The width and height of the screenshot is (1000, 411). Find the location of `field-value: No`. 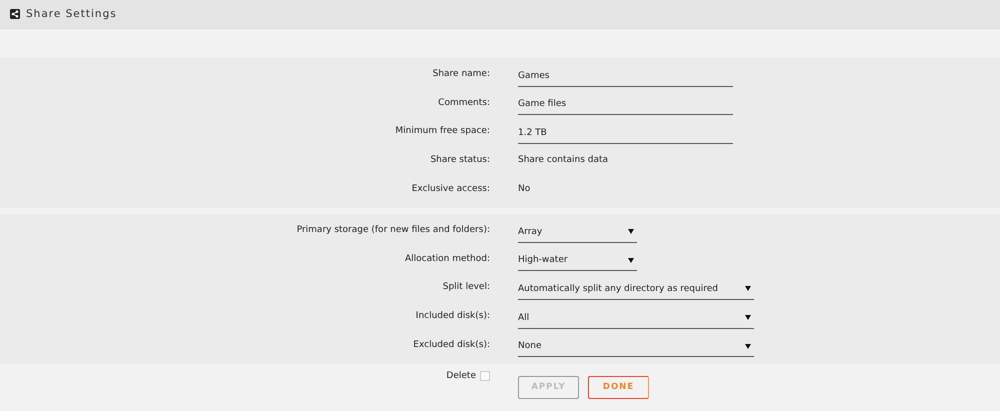

field-value: No is located at coordinates (524, 189).